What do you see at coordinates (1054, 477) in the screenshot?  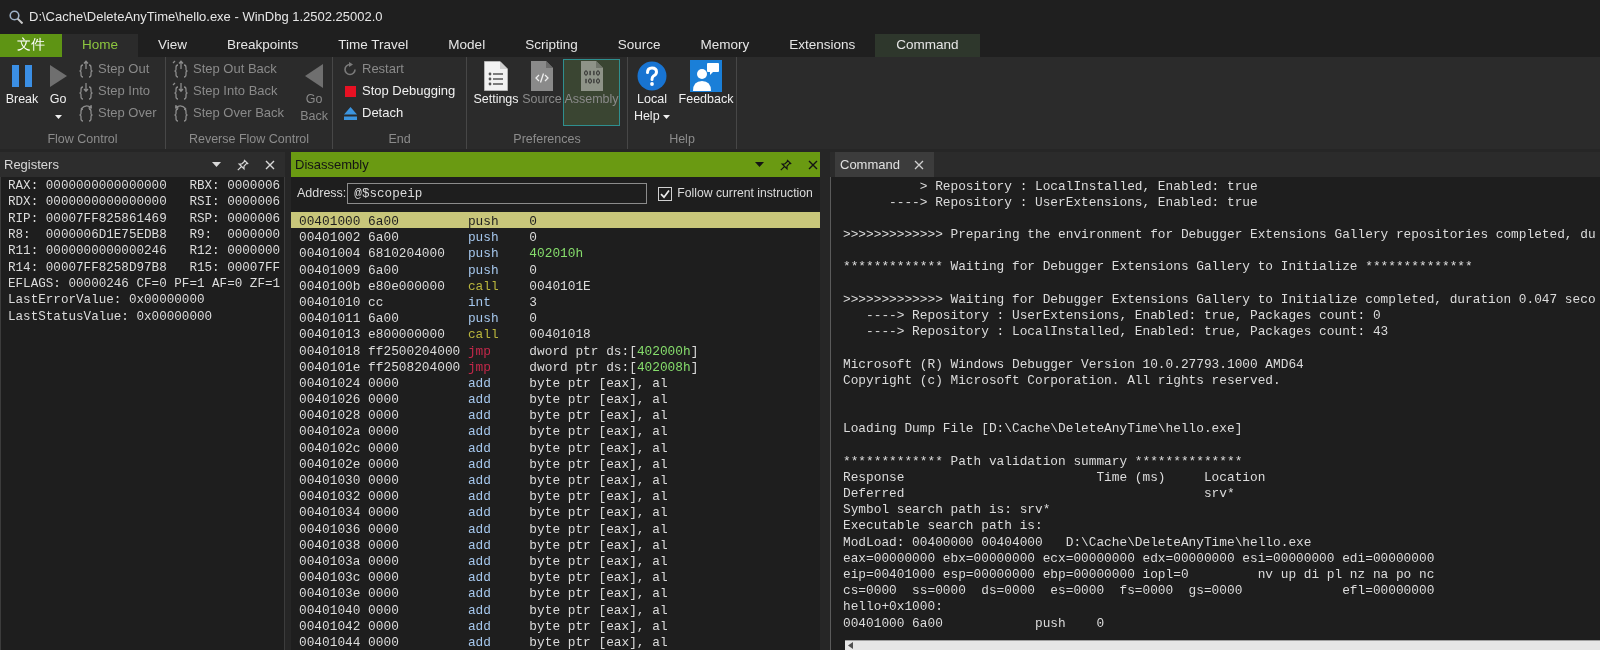 I see `output-line: Response Time (ms) Location` at bounding box center [1054, 477].